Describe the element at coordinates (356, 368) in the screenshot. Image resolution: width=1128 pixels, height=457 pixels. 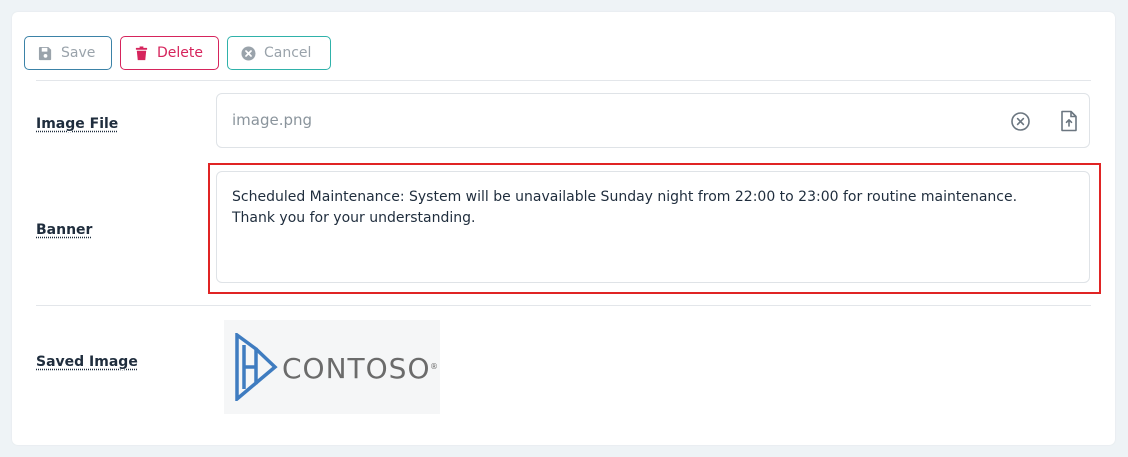
I see `contoso-logo-text: CONTOSO` at that location.